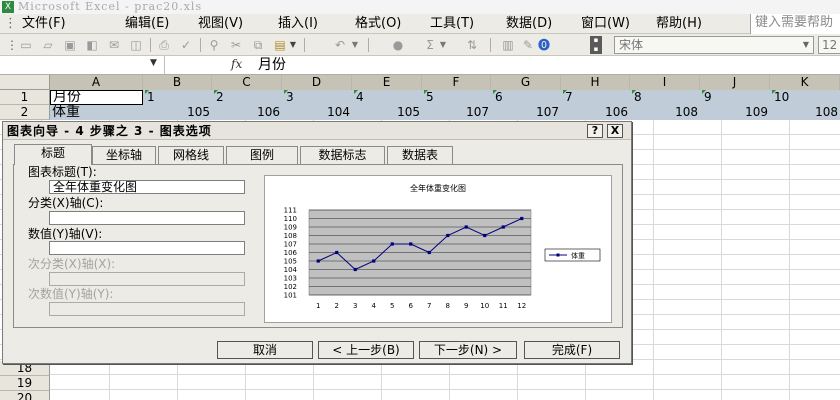 Image resolution: width=840 pixels, height=400 pixels. What do you see at coordinates (526, 112) in the screenshot?
I see `cell-g2: 107` at bounding box center [526, 112].